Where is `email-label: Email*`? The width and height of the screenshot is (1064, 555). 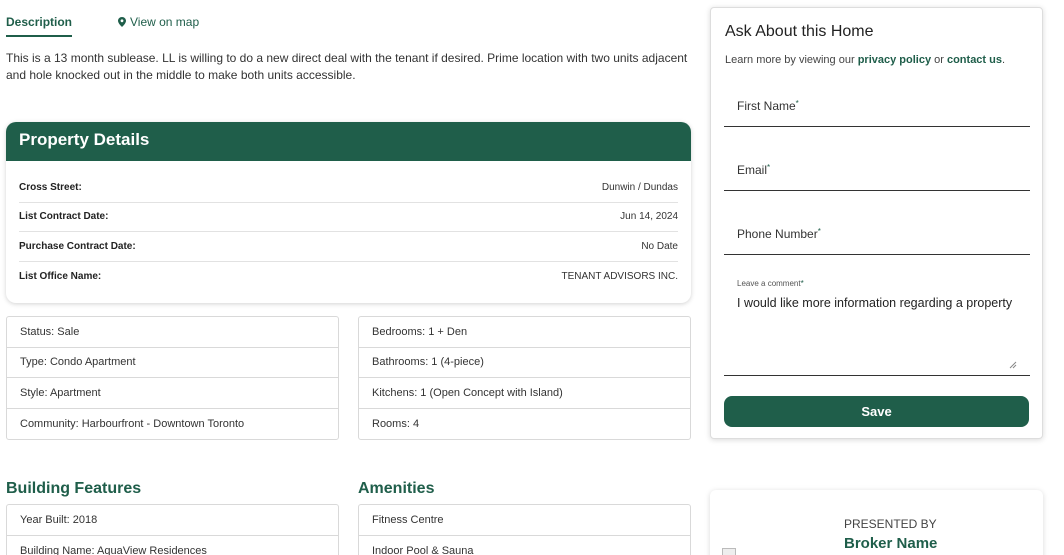 email-label: Email* is located at coordinates (753, 170).